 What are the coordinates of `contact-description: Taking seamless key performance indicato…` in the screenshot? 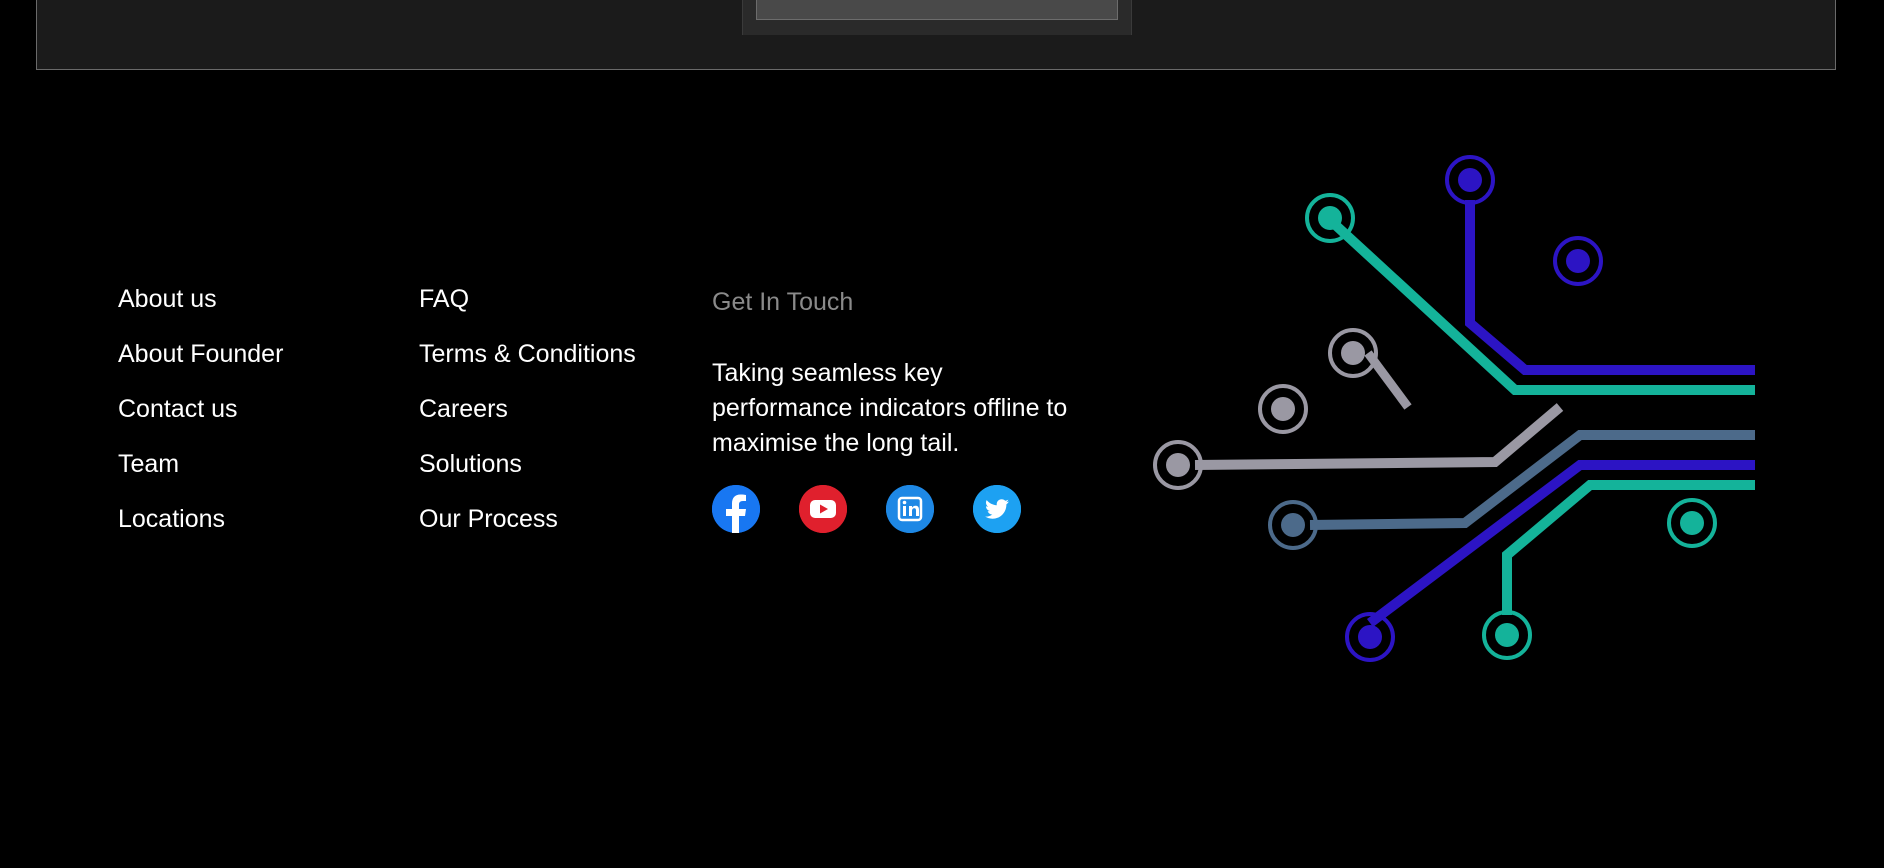 It's located at (890, 408).